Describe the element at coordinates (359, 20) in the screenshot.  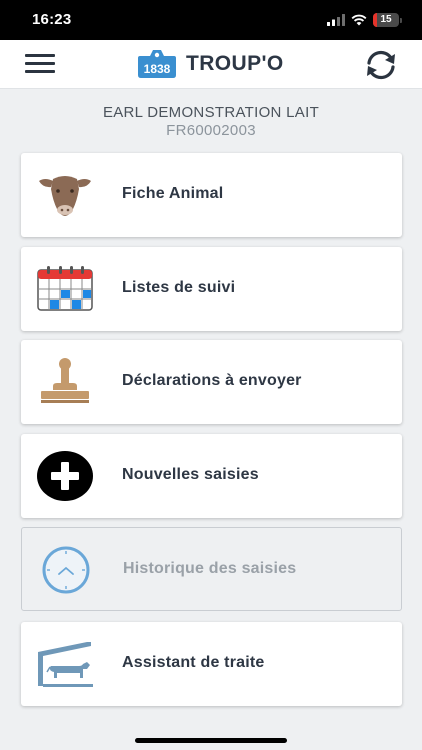
I see `wifi-icon` at that location.